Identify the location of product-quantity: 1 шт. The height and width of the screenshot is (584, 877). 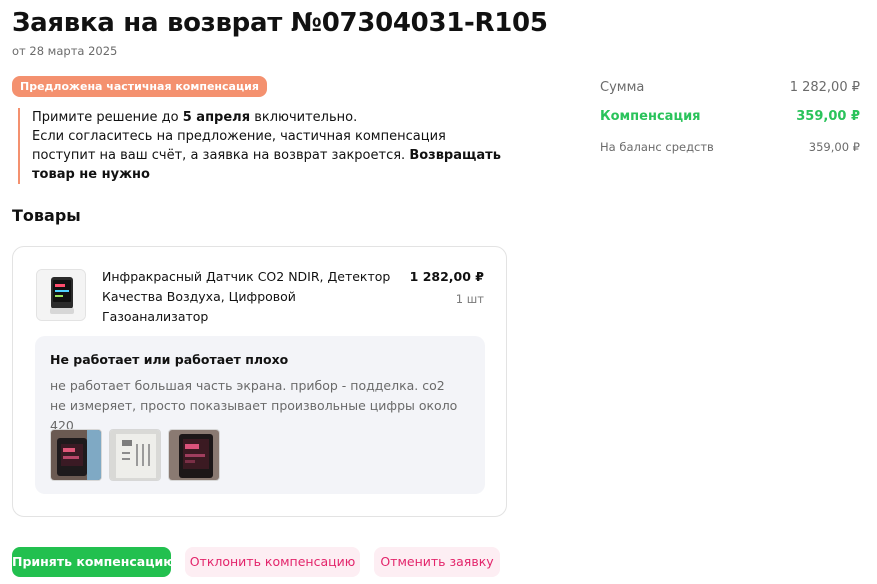
(469, 299).